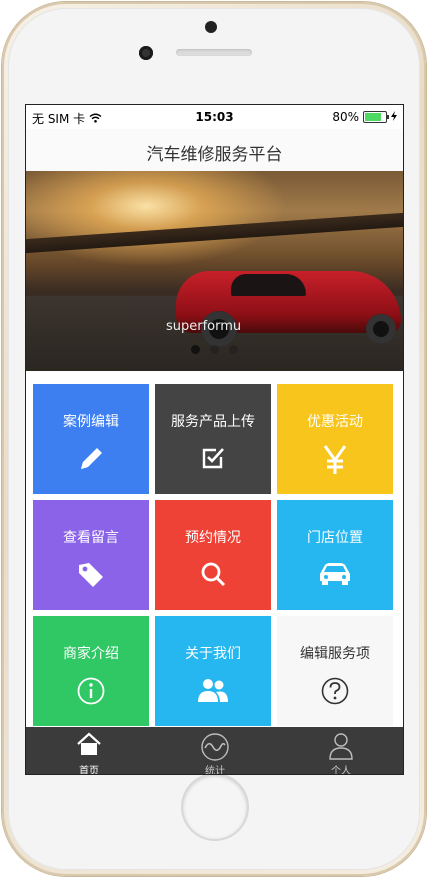  I want to click on front-camera, so click(146, 53).